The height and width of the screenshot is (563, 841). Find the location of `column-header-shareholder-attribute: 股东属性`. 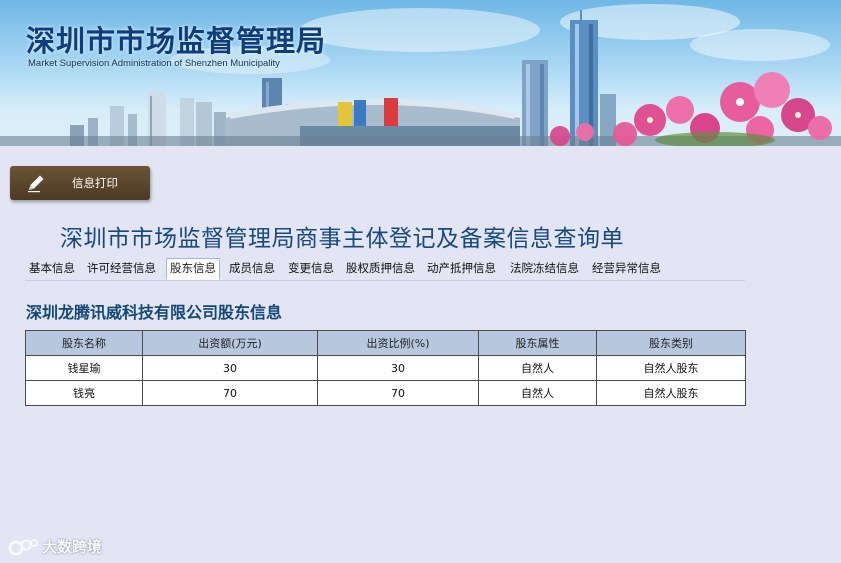

column-header-shareholder-attribute: 股东属性 is located at coordinates (537, 343).